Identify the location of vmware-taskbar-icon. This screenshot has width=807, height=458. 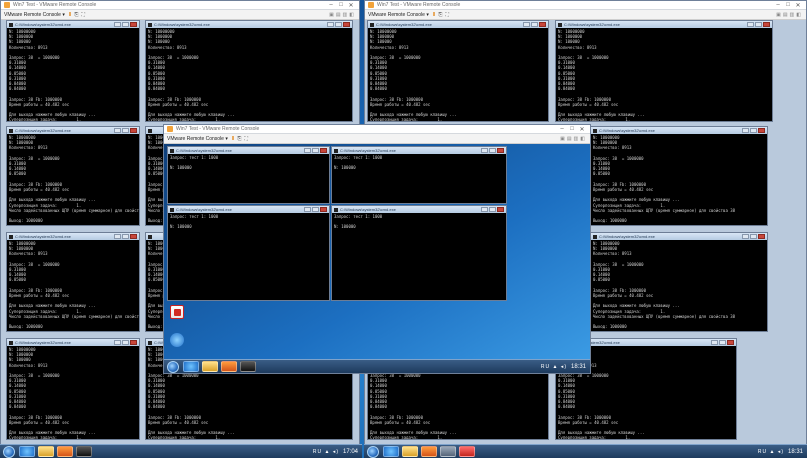
(448, 451).